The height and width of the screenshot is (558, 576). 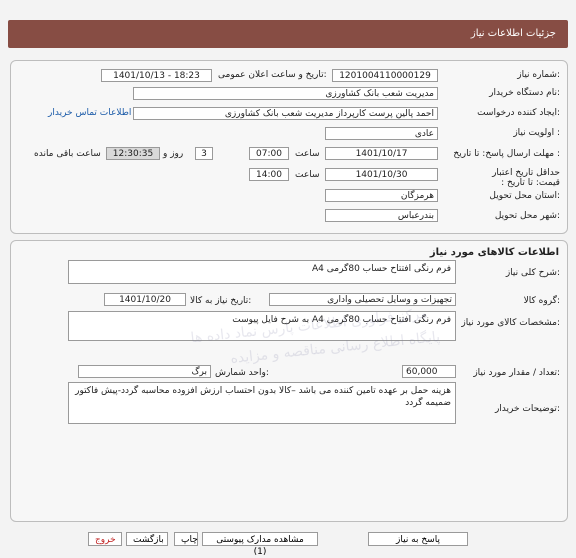 I want to click on buyer-org-label: نام دستگاه خریدار:, so click(x=524, y=93).